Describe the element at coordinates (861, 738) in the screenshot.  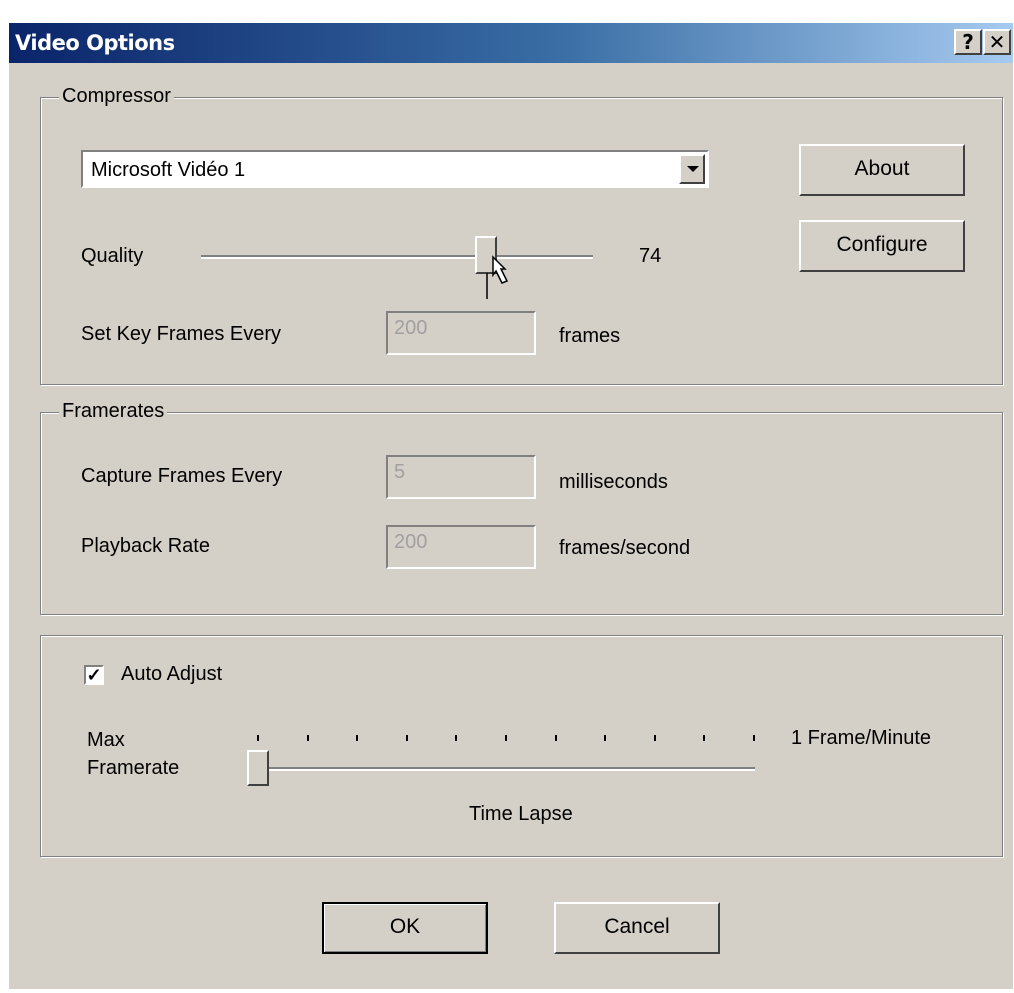
I see `framerate-end-label: 1 Frame/Minute` at that location.